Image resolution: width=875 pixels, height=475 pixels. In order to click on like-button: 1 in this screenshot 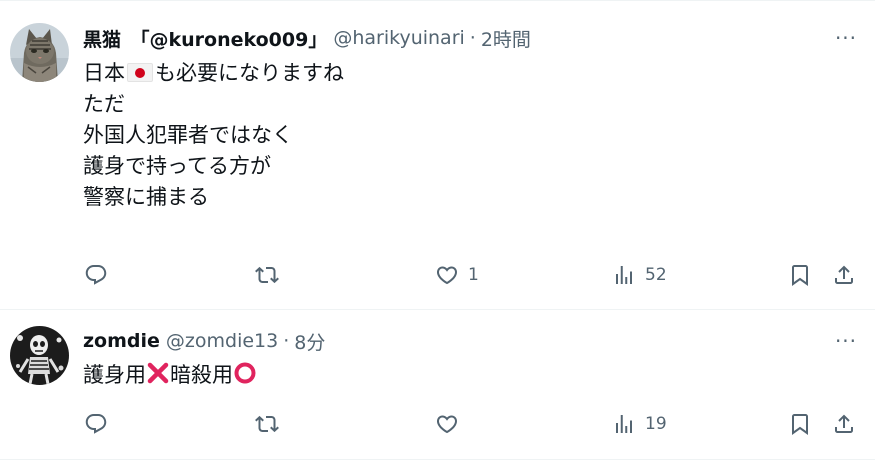, I will do `click(457, 275)`.